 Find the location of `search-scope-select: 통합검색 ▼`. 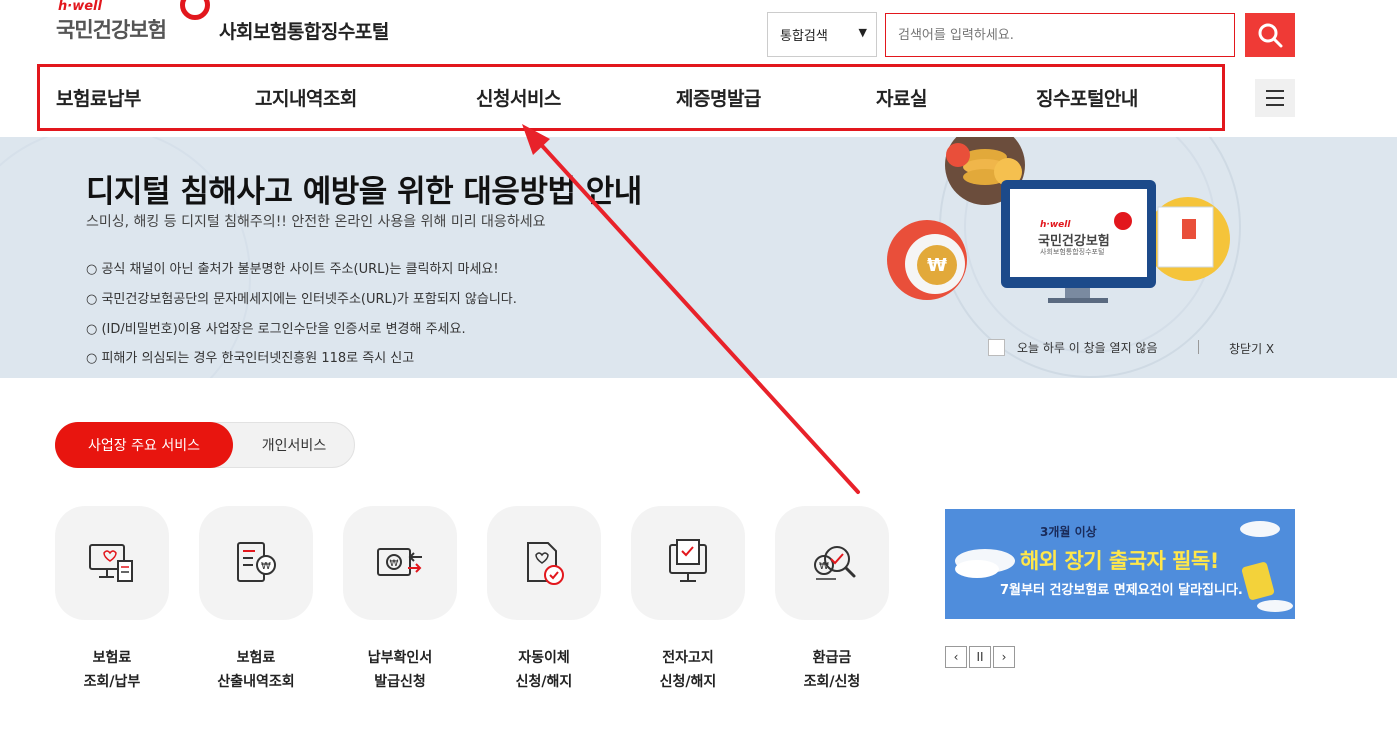

search-scope-select: 통합검색 ▼ is located at coordinates (822, 34).